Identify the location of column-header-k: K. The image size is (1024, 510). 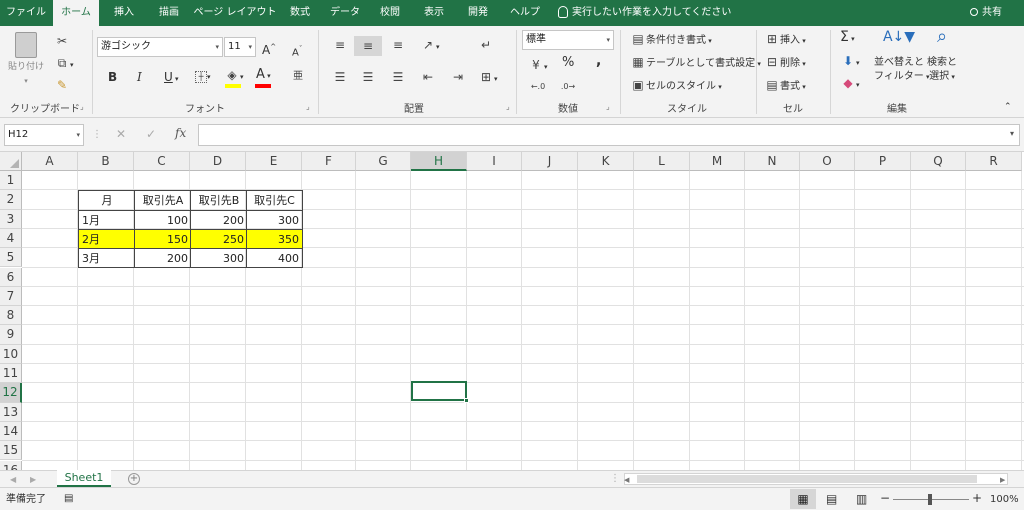
(606, 161).